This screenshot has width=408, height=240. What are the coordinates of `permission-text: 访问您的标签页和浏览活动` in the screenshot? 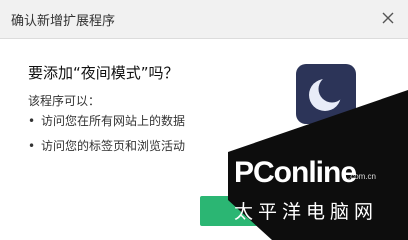 It's located at (113, 146).